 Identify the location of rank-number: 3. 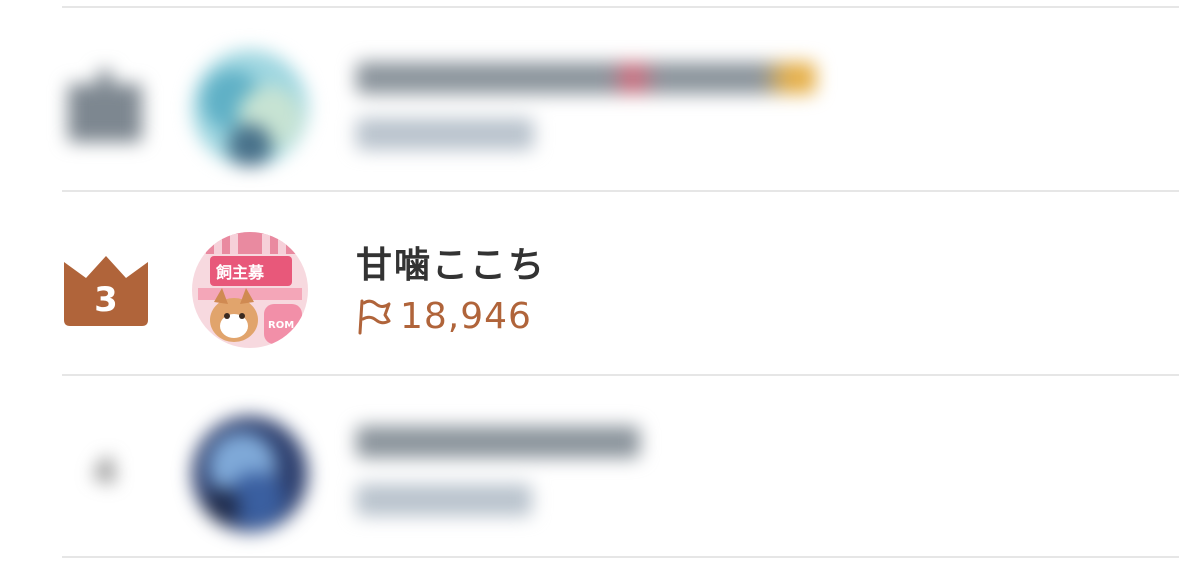
(106, 300).